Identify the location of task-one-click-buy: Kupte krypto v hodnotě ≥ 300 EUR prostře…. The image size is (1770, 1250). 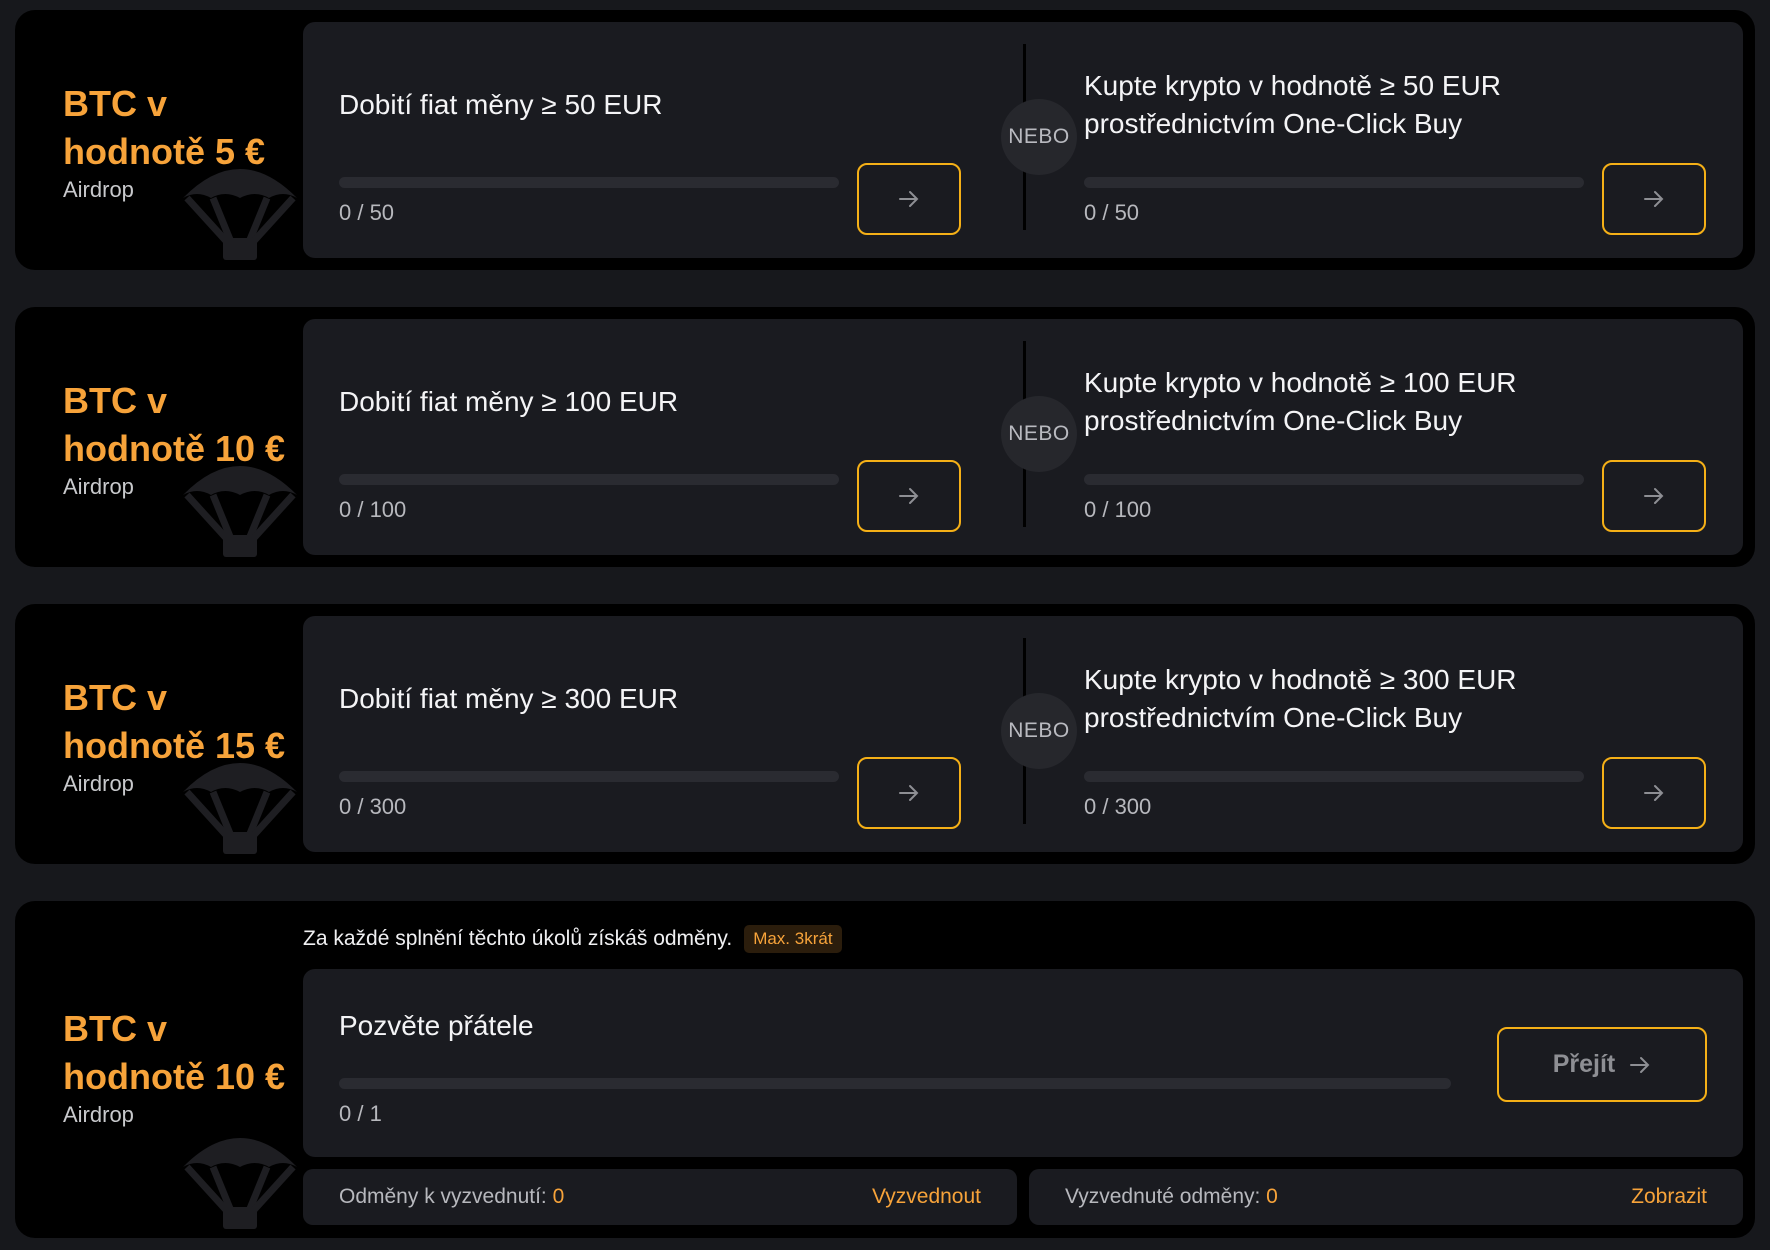
(1398, 734).